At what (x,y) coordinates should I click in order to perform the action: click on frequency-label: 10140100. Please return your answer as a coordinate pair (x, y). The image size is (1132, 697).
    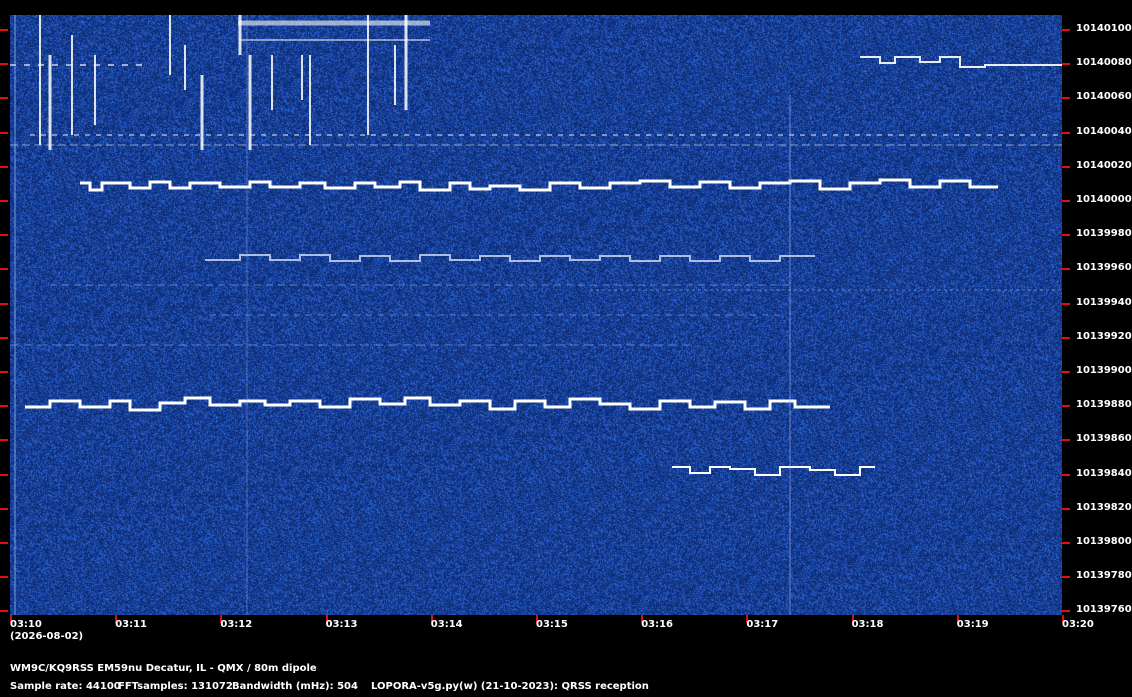
    Looking at the image, I should click on (1104, 28).